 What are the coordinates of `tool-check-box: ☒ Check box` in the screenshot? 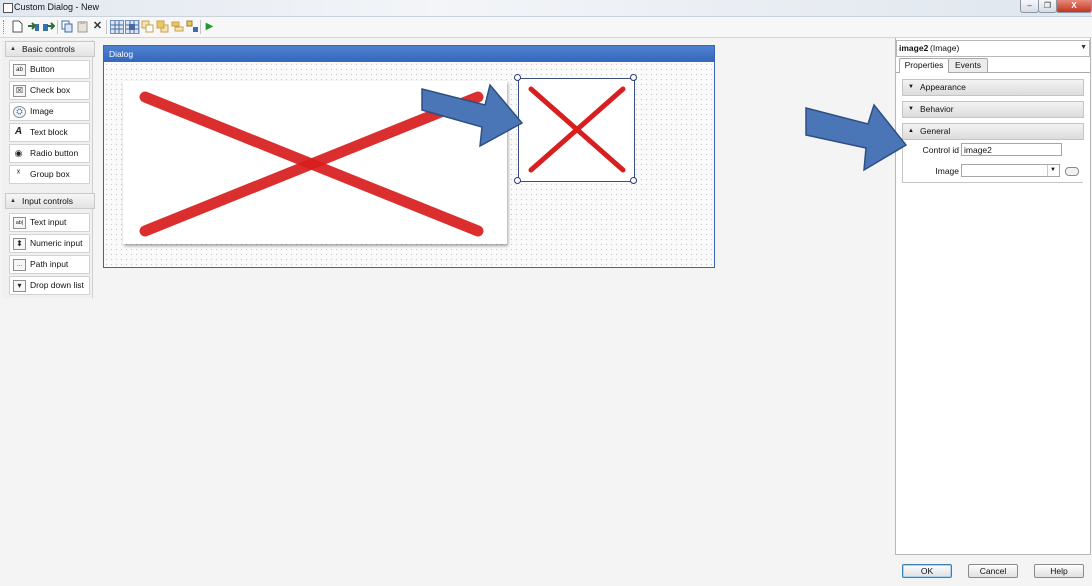 It's located at (49, 90).